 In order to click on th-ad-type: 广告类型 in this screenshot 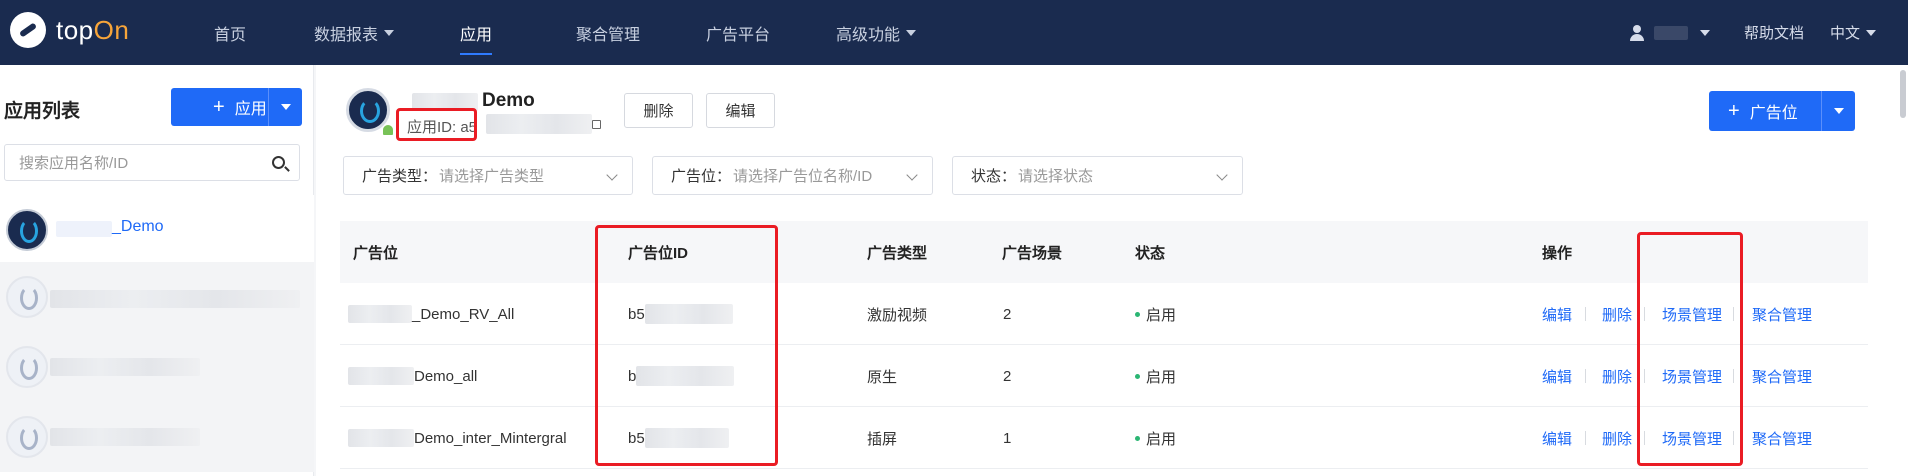, I will do `click(897, 253)`.